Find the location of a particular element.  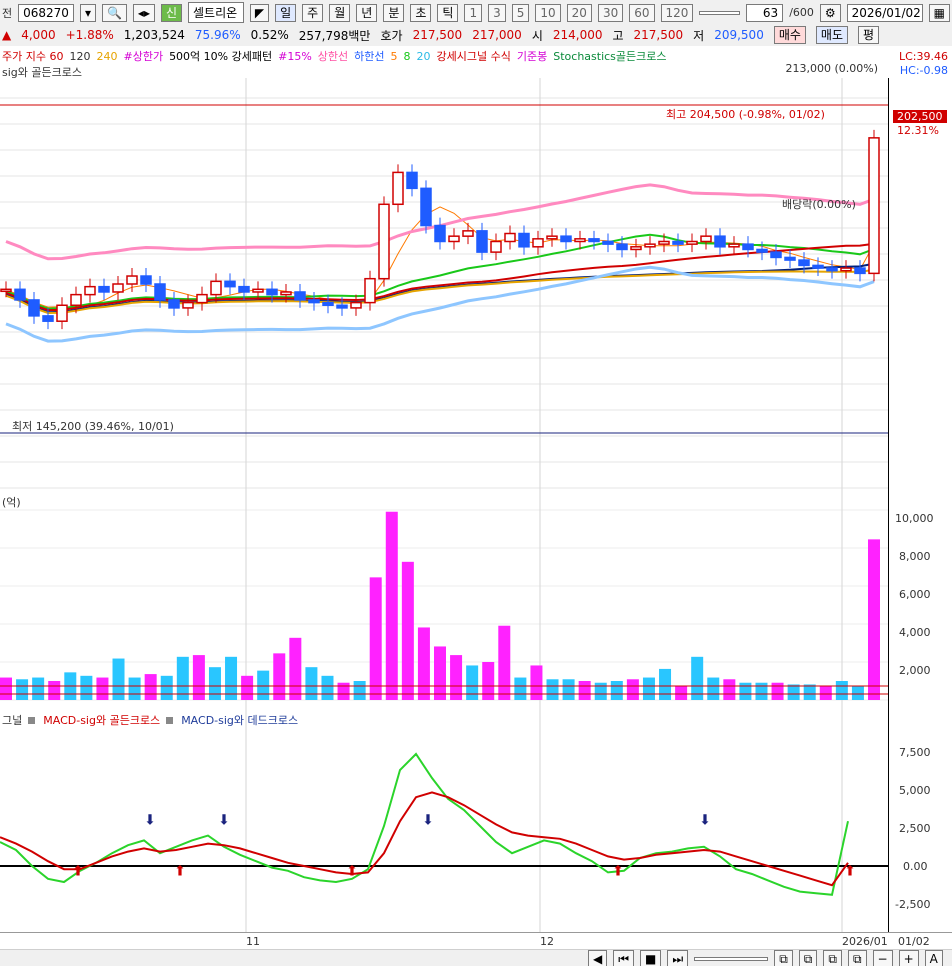

legend-pattern: 500억 10% 강세패턴 is located at coordinates (221, 56).